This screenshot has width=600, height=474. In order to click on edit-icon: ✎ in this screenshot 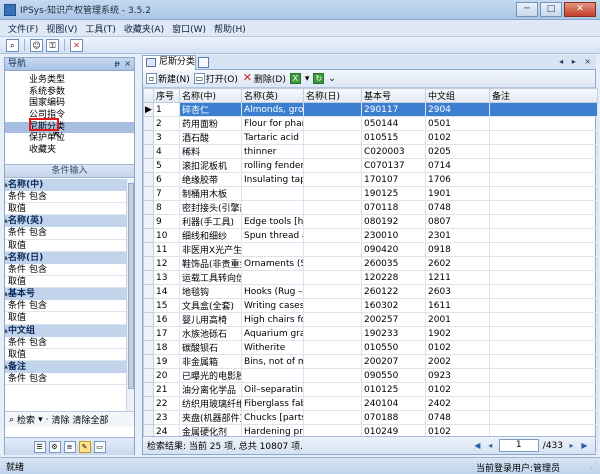, I will do `click(84, 446)`.